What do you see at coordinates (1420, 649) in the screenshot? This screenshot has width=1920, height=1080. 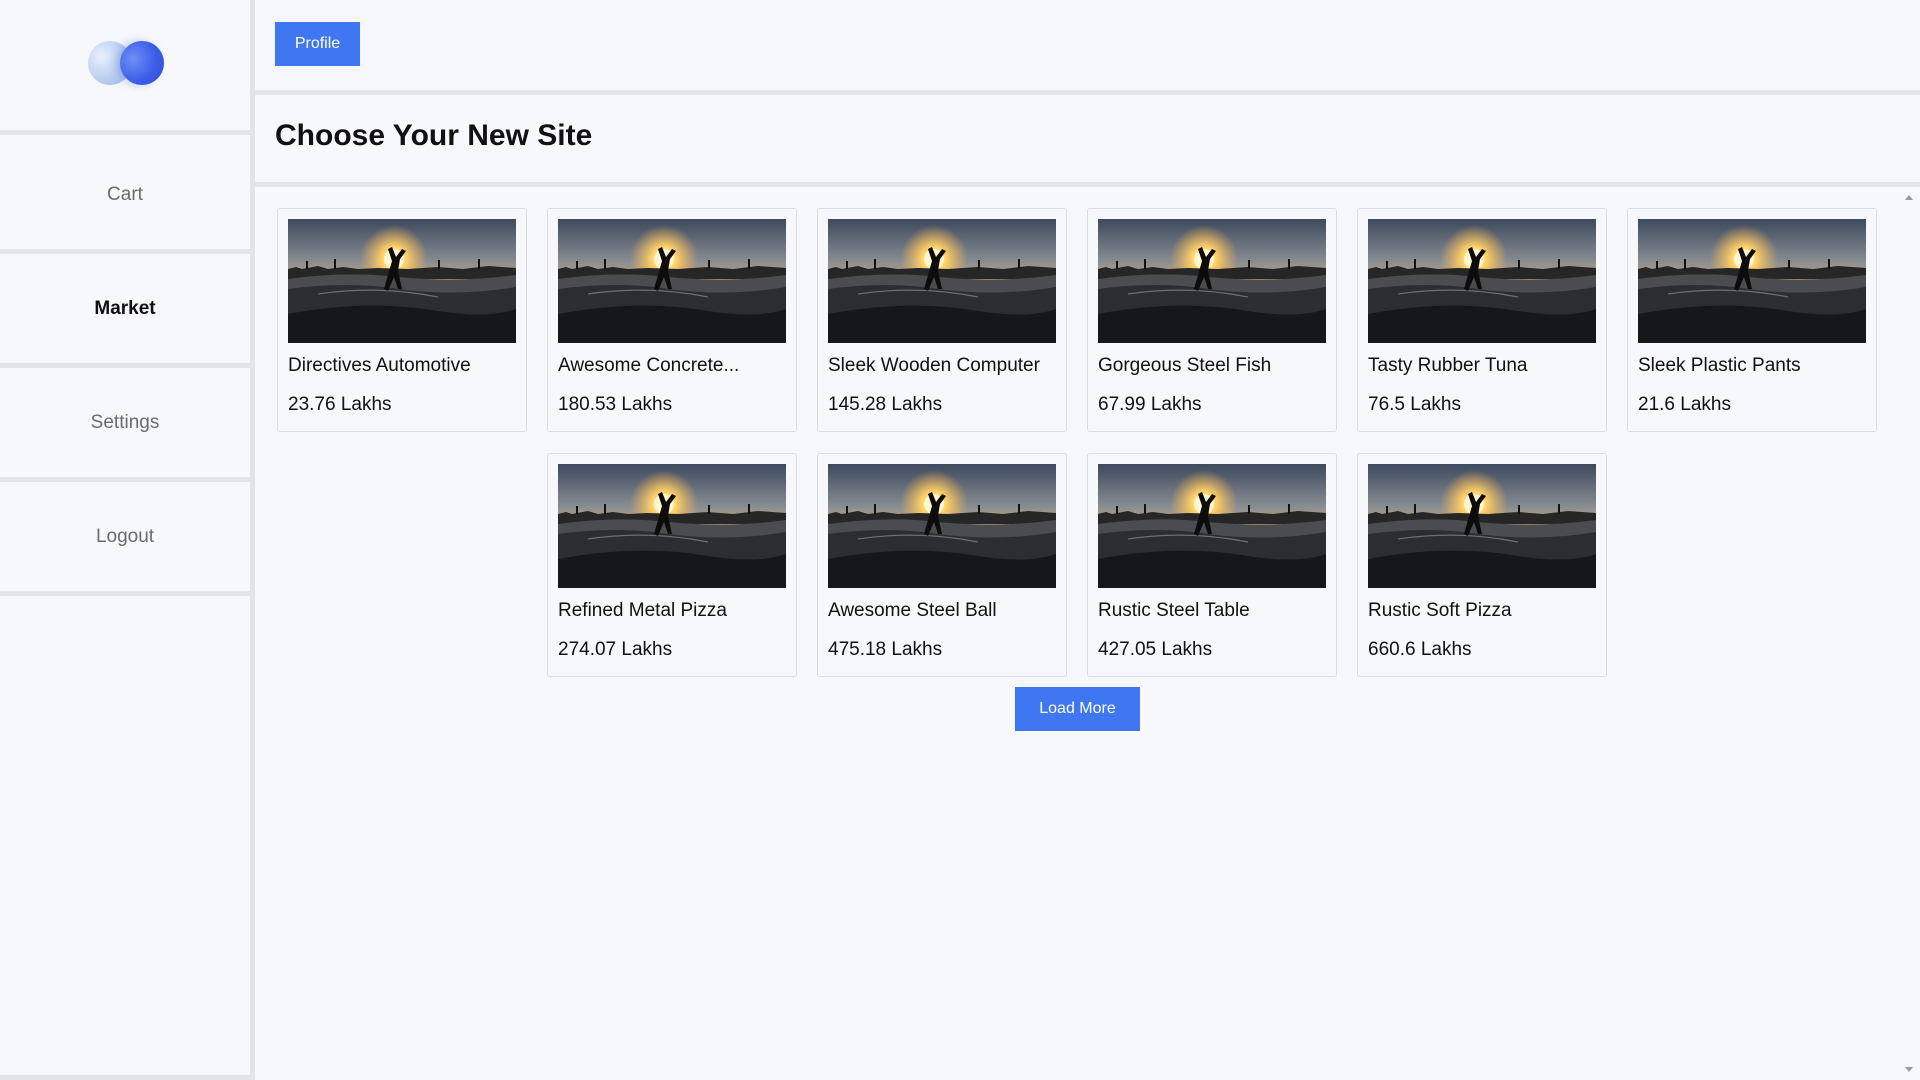 I see `site-price: 660.6 Lakhs` at bounding box center [1420, 649].